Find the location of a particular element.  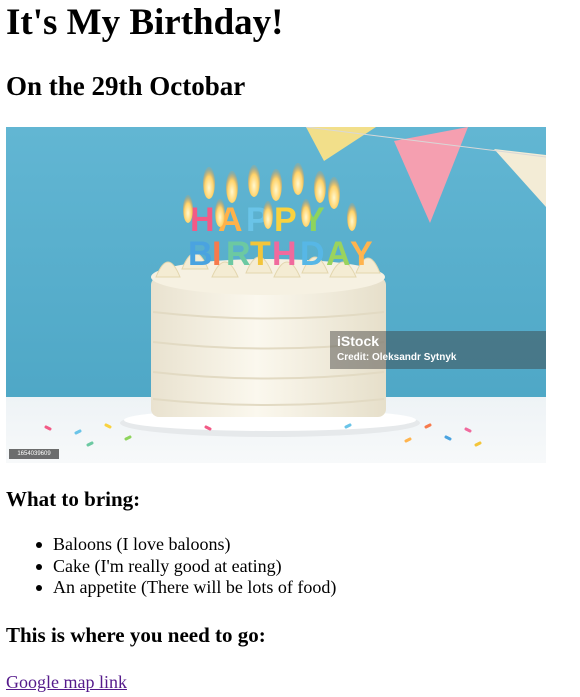

bring-heading: What to bring: is located at coordinates (73, 499).